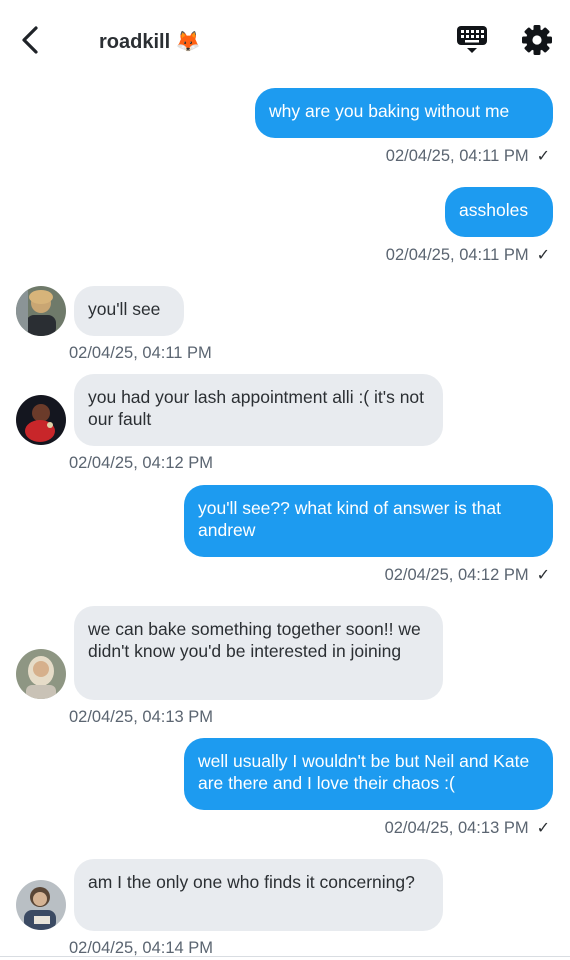 The width and height of the screenshot is (570, 960). I want to click on message-timestamp: 02/04/25, 04:12 PM ✓, so click(467, 575).